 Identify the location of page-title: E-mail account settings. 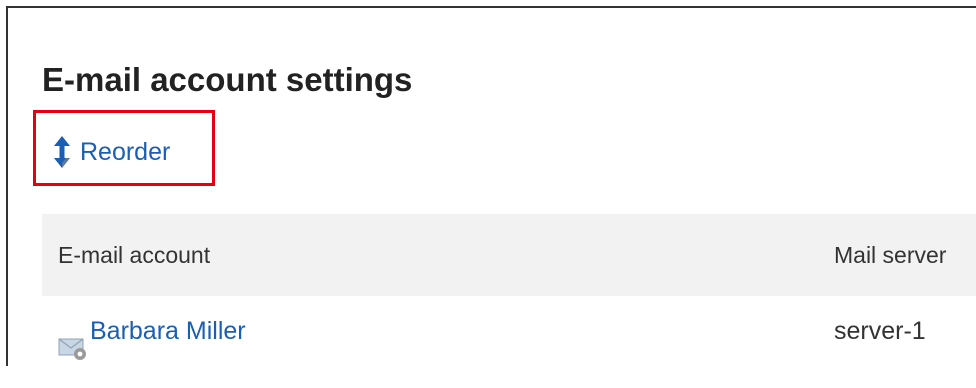
(227, 79).